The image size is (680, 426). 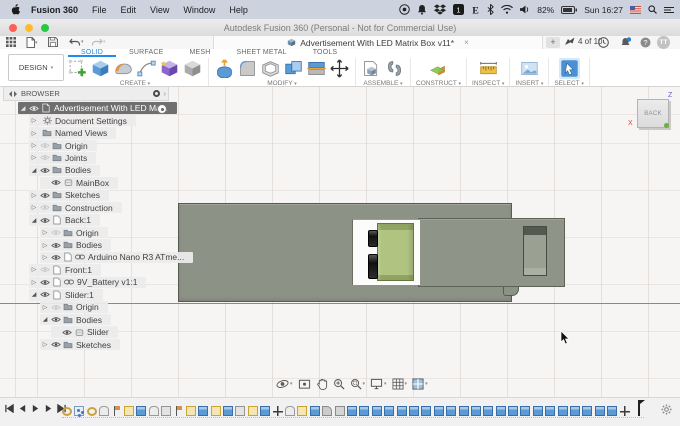 I want to click on save-button, so click(x=53, y=42).